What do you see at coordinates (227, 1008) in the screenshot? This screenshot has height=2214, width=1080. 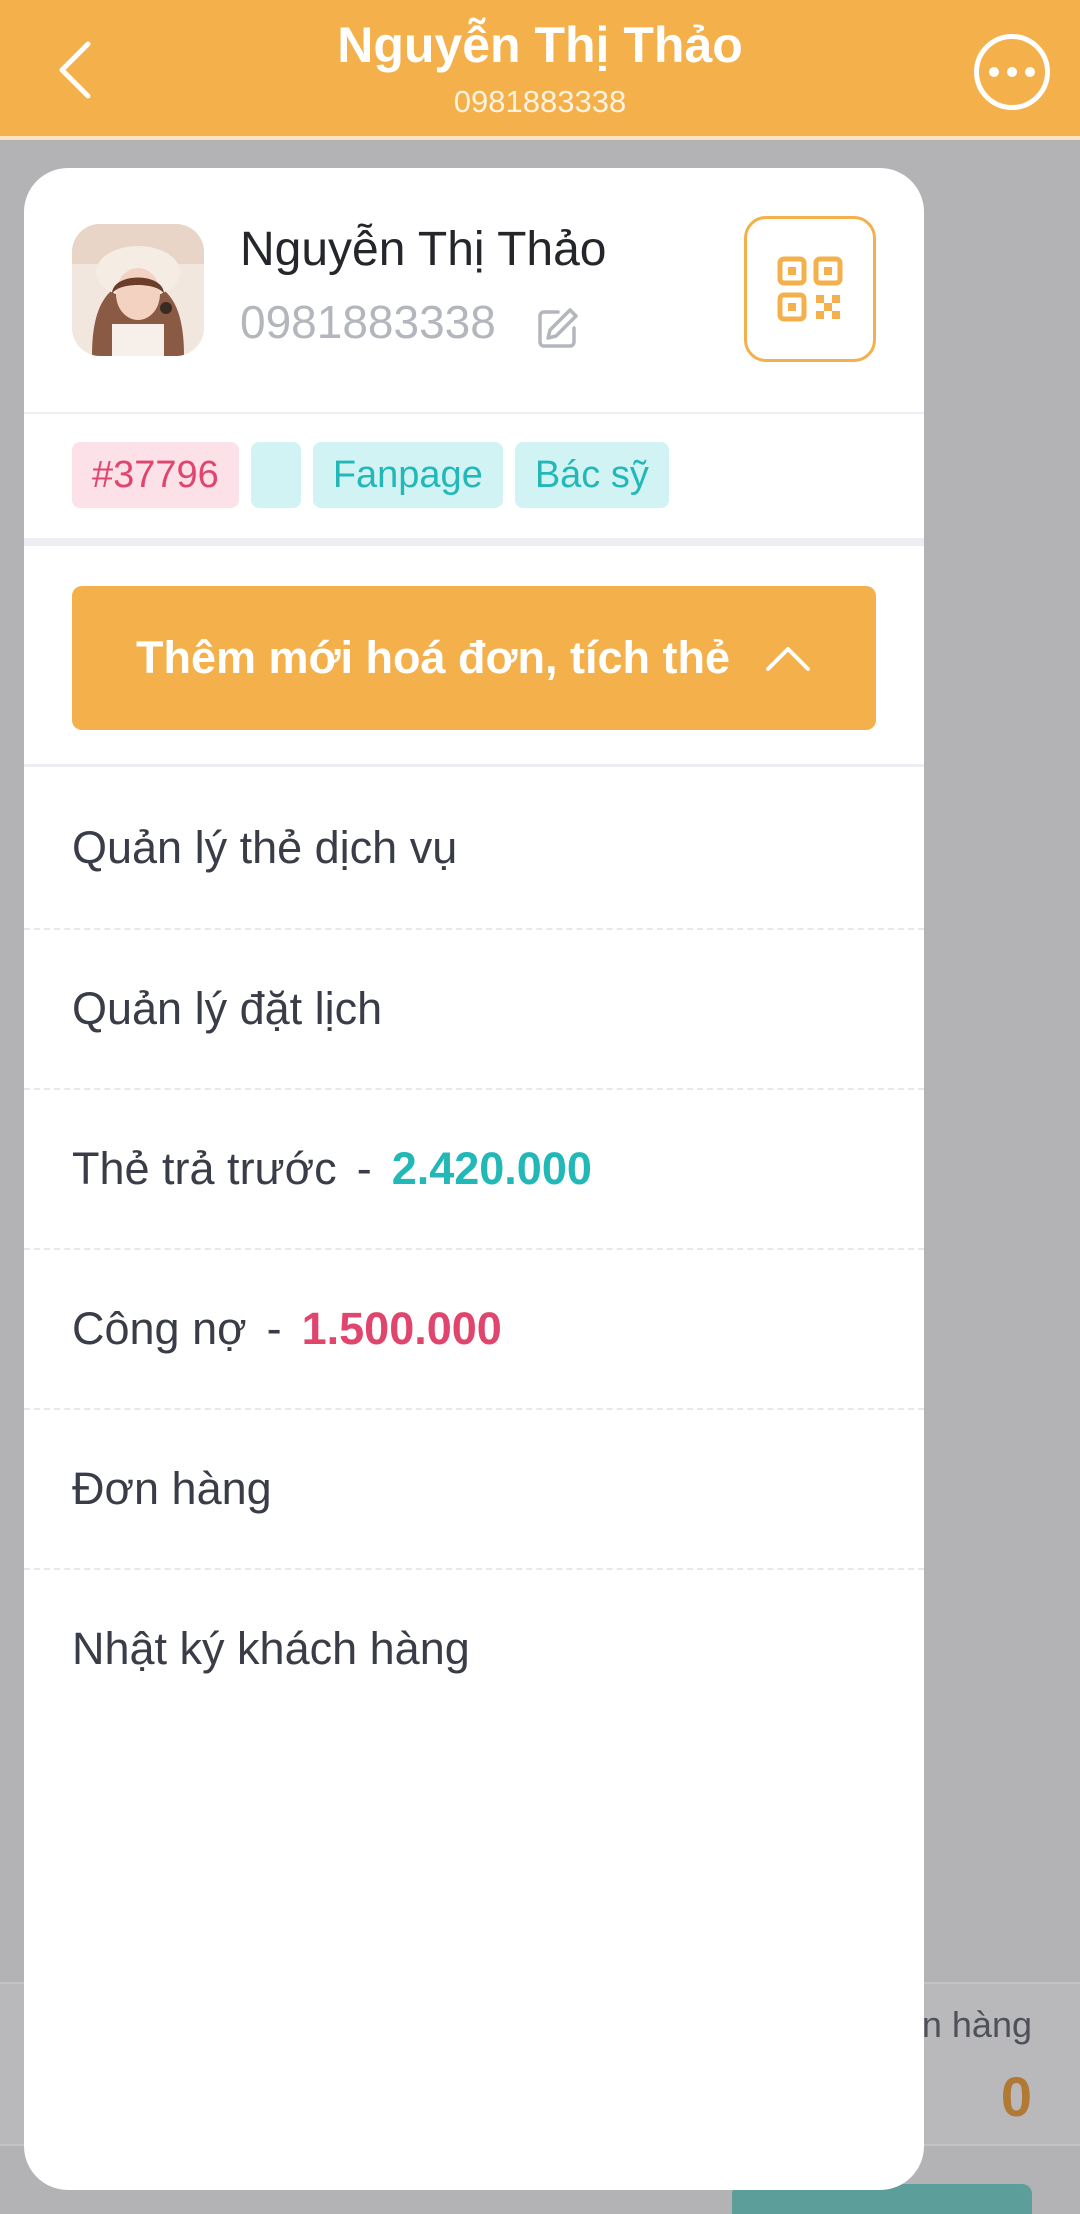 I see `menu-item-label: Quản lý đặt lịch` at bounding box center [227, 1008].